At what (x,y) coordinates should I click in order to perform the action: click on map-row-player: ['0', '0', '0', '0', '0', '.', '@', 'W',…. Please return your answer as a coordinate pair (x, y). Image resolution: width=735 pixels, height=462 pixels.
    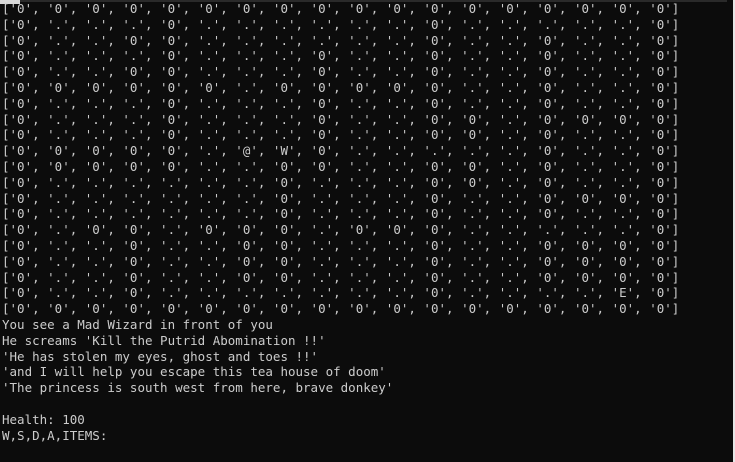
    Looking at the image, I should click on (341, 151).